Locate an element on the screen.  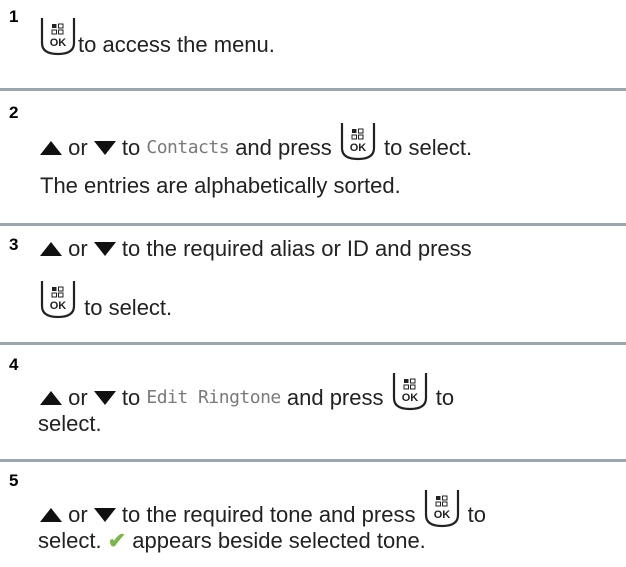
step-number: 4 is located at coordinates (14, 364).